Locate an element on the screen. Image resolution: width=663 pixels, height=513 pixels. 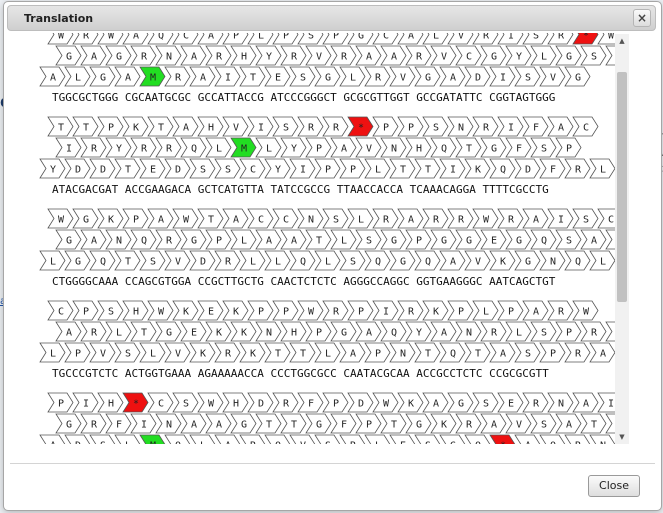
scroll-up-icon: ▲ is located at coordinates (622, 41).